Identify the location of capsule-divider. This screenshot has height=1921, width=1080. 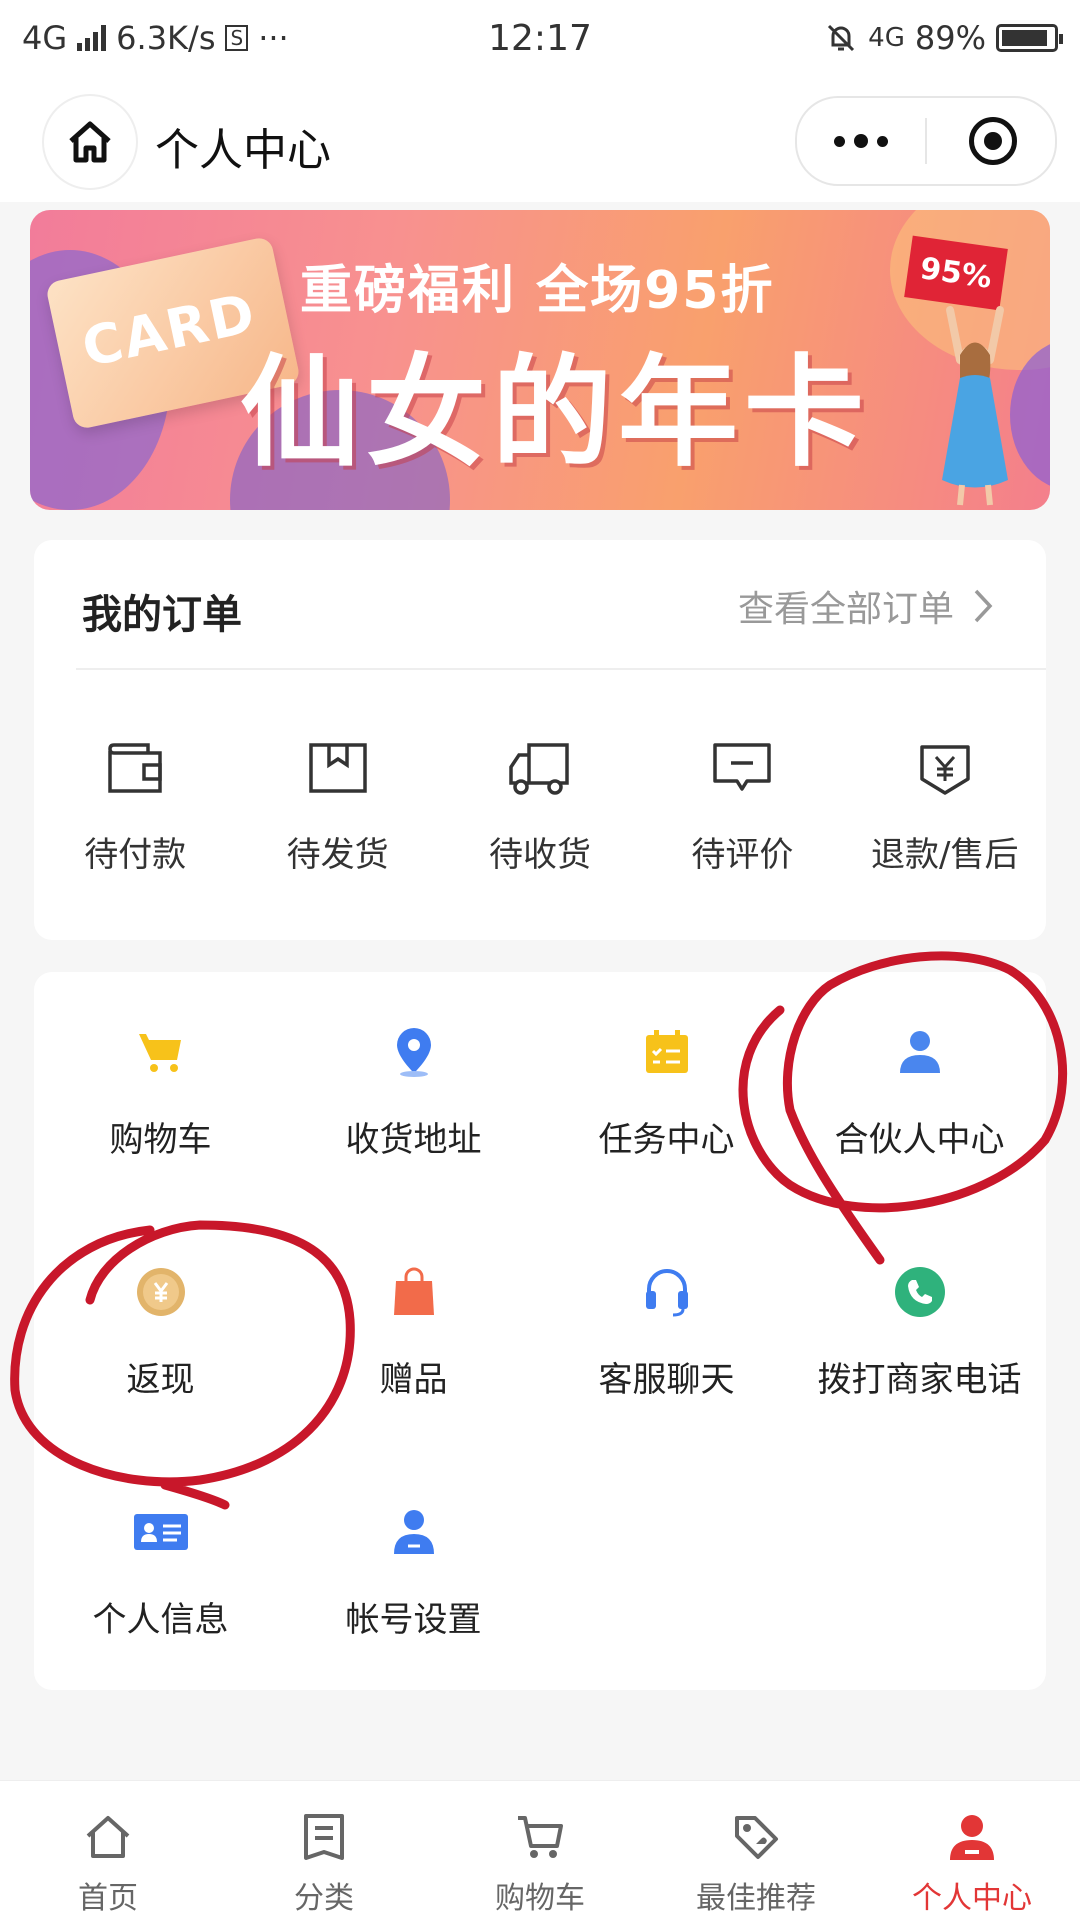
(926, 141).